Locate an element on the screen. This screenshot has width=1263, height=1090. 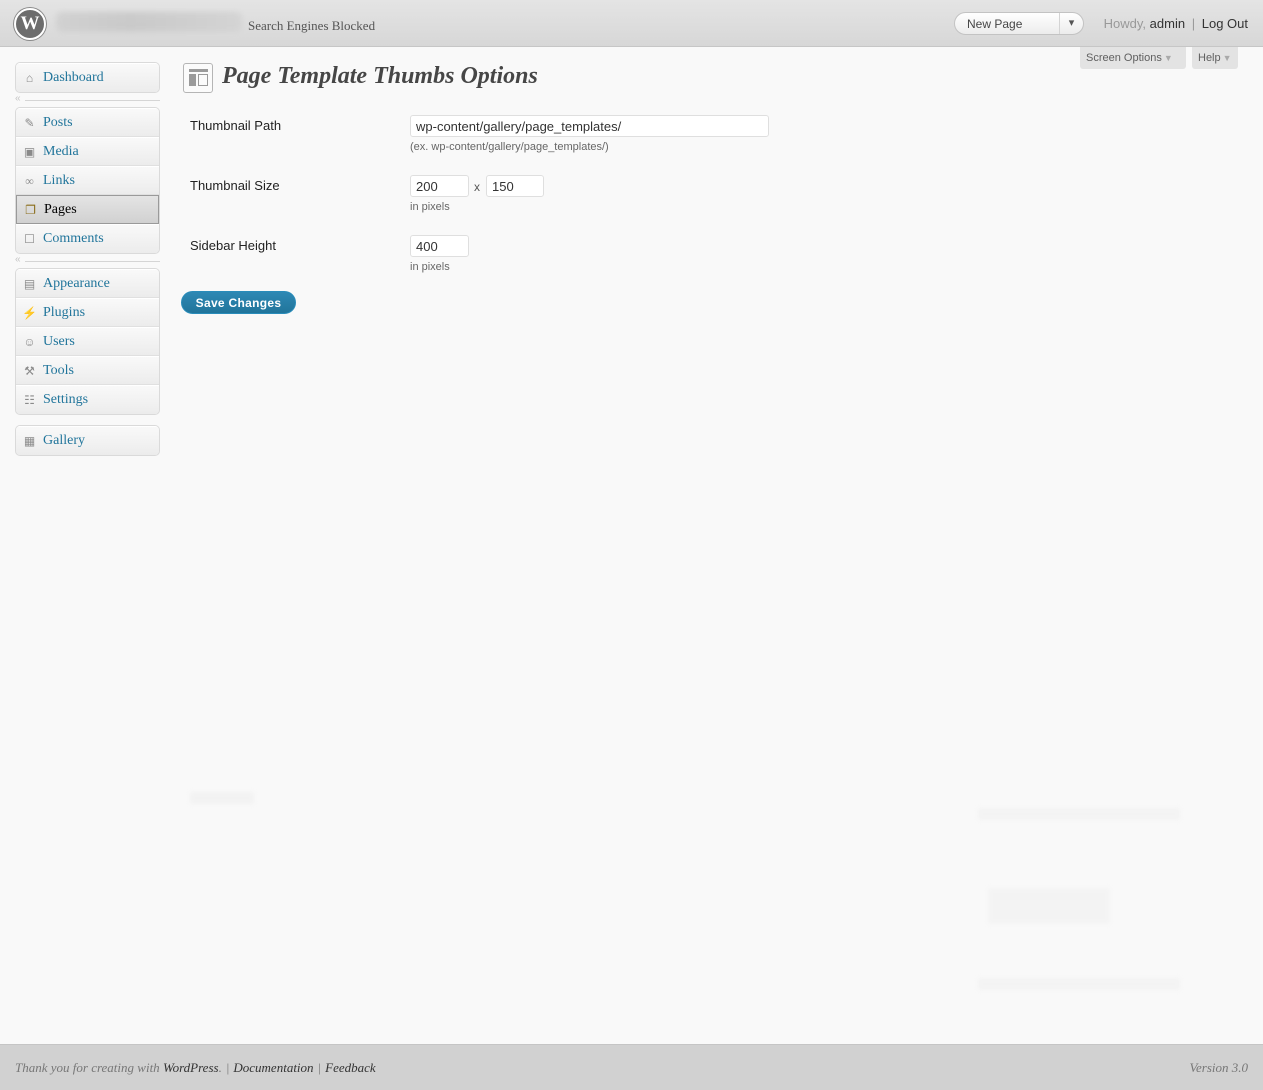
site-name-blurred is located at coordinates (149, 22).